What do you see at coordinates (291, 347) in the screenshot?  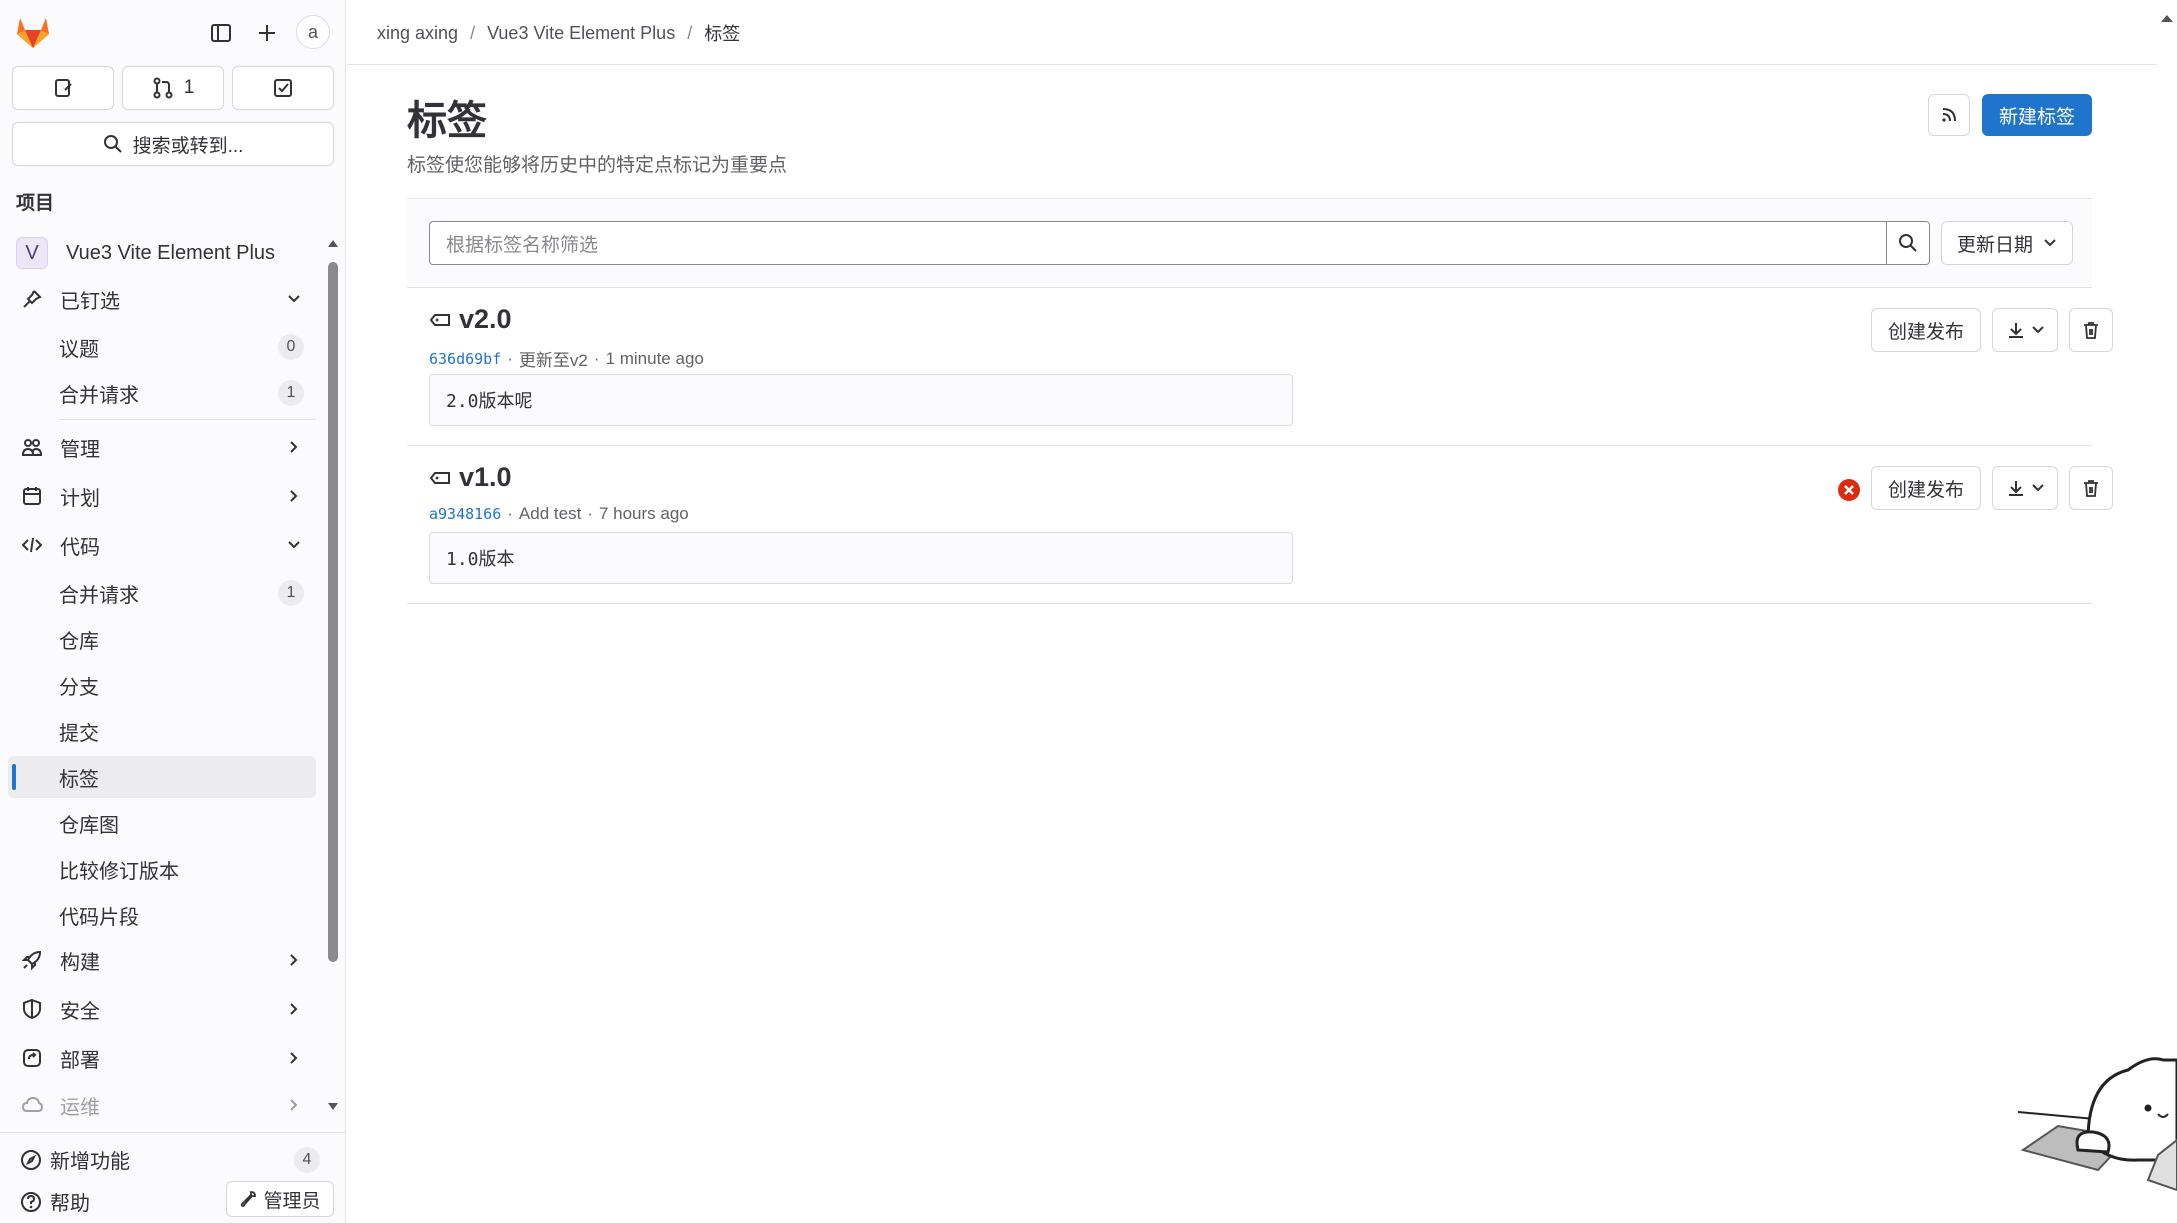 I see `count-badge: 0` at bounding box center [291, 347].